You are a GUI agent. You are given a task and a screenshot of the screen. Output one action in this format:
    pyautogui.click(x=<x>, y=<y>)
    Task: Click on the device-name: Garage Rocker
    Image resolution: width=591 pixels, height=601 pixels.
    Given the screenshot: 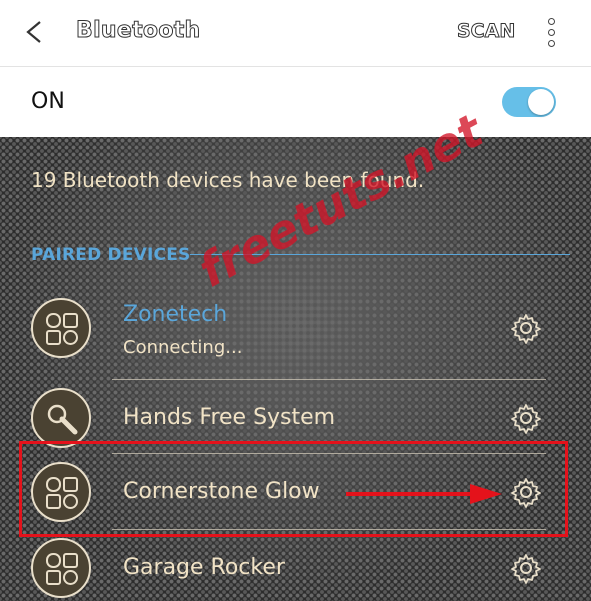 What is the action you would take?
    pyautogui.click(x=204, y=567)
    